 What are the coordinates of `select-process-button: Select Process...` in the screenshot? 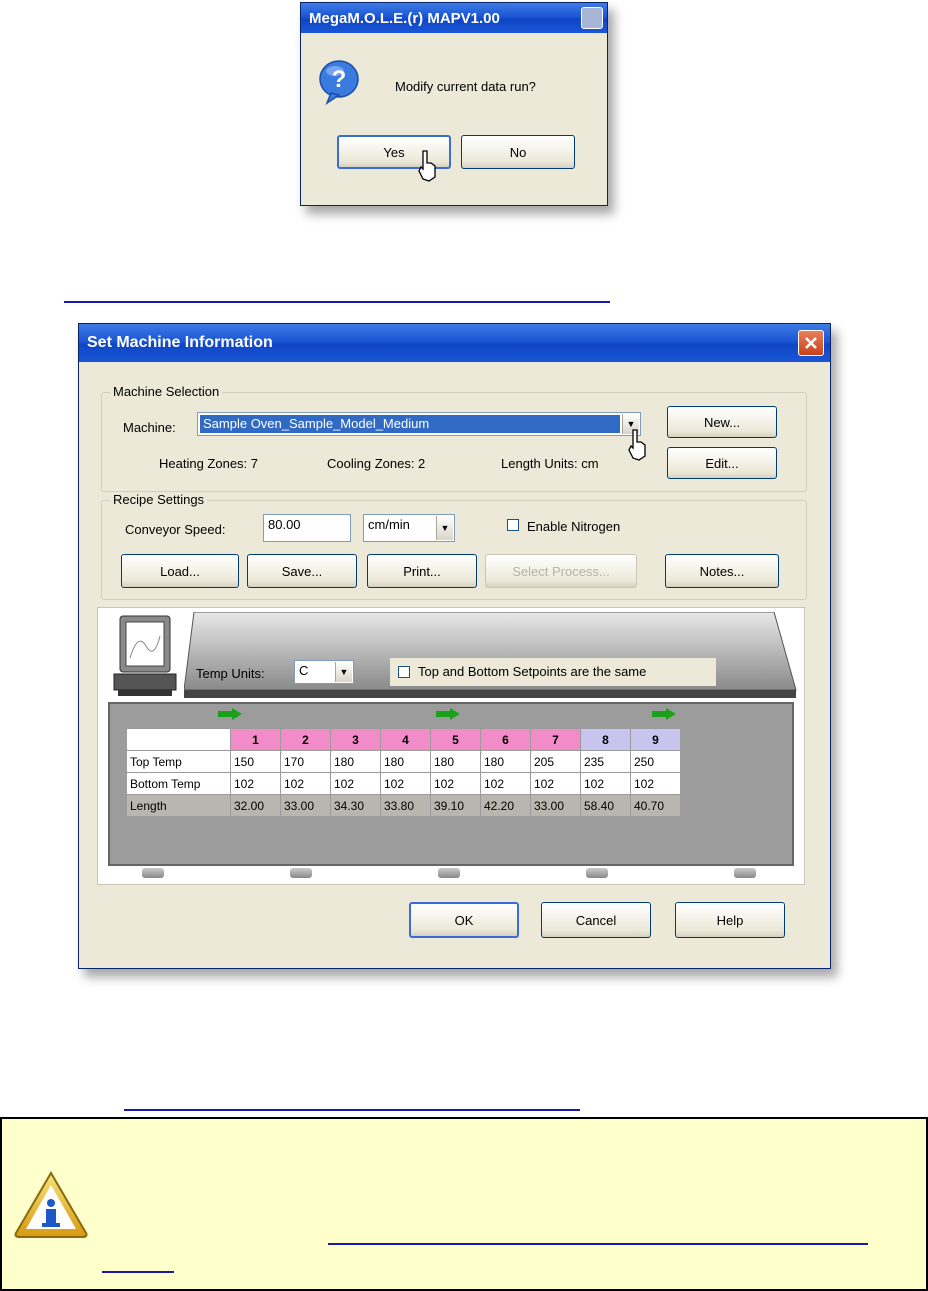 It's located at (561, 571).